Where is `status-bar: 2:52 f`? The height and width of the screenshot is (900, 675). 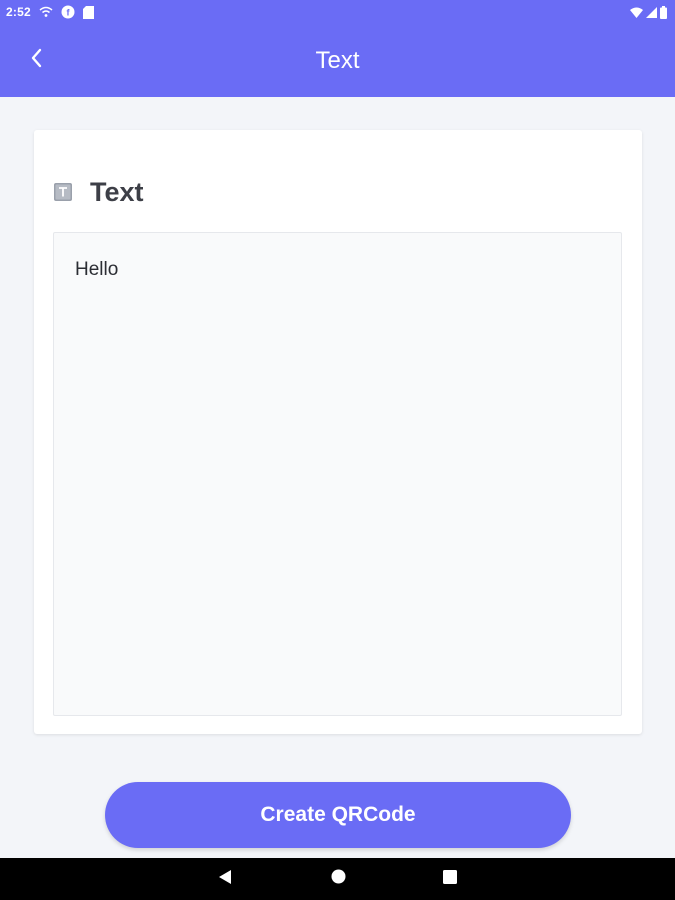 status-bar: 2:52 f is located at coordinates (337, 12).